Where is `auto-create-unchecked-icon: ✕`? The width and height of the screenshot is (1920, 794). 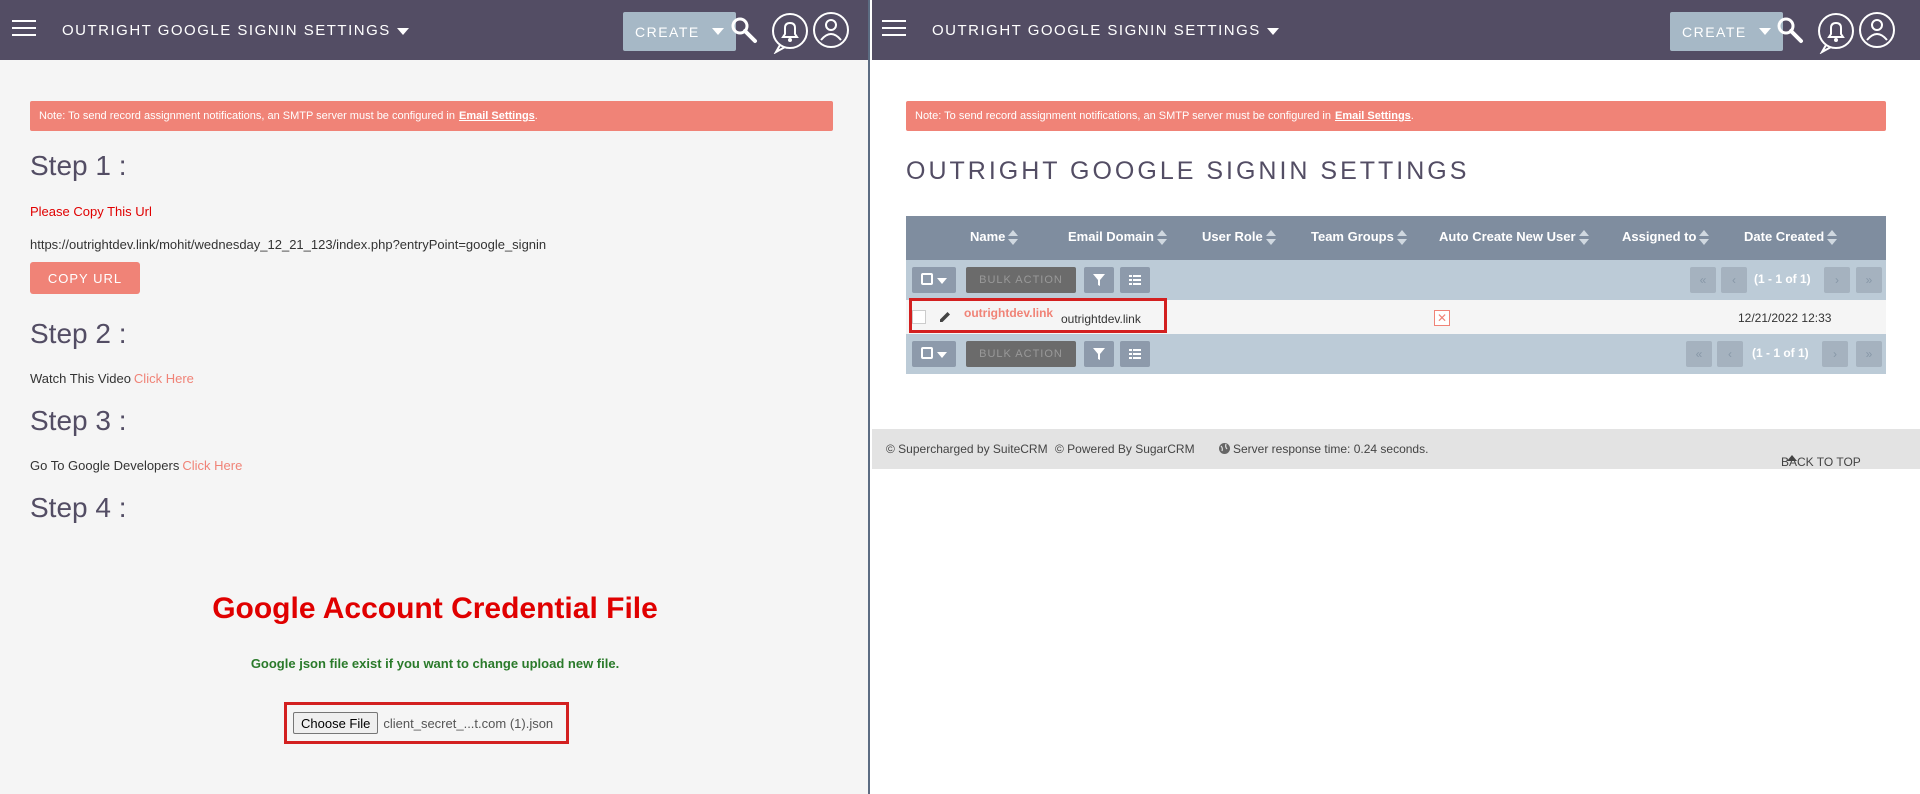 auto-create-unchecked-icon: ✕ is located at coordinates (1442, 318).